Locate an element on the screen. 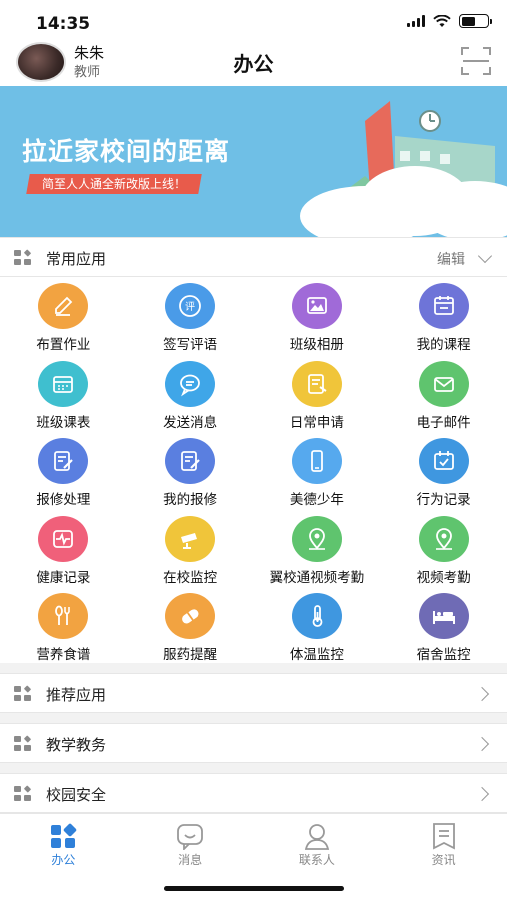 Image resolution: width=507 pixels, height=900 pixels. section-recommended: 推荐应用 is located at coordinates (253, 693).